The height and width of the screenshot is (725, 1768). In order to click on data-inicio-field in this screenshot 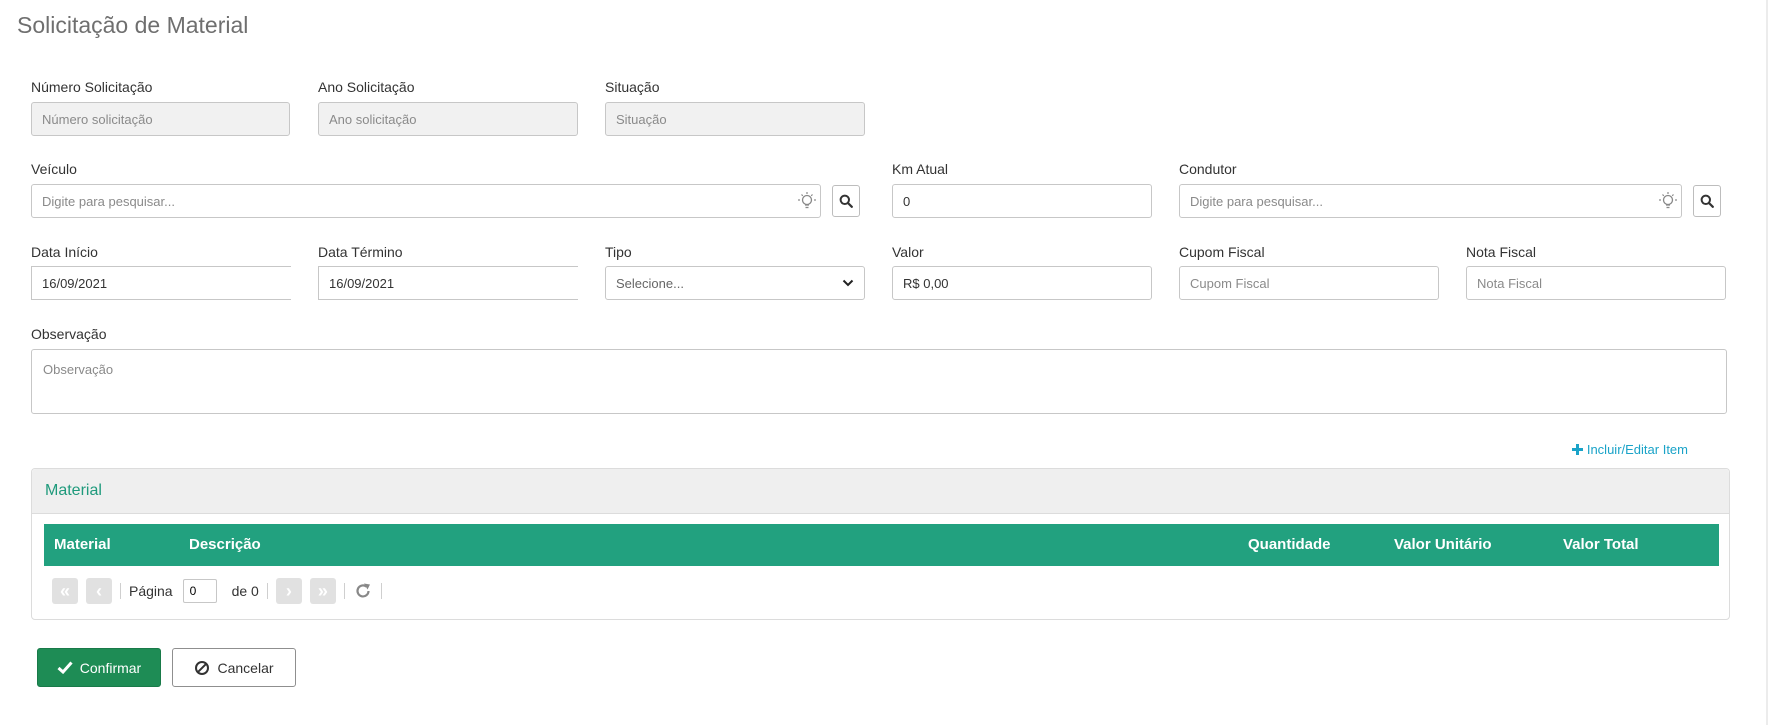, I will do `click(161, 283)`.